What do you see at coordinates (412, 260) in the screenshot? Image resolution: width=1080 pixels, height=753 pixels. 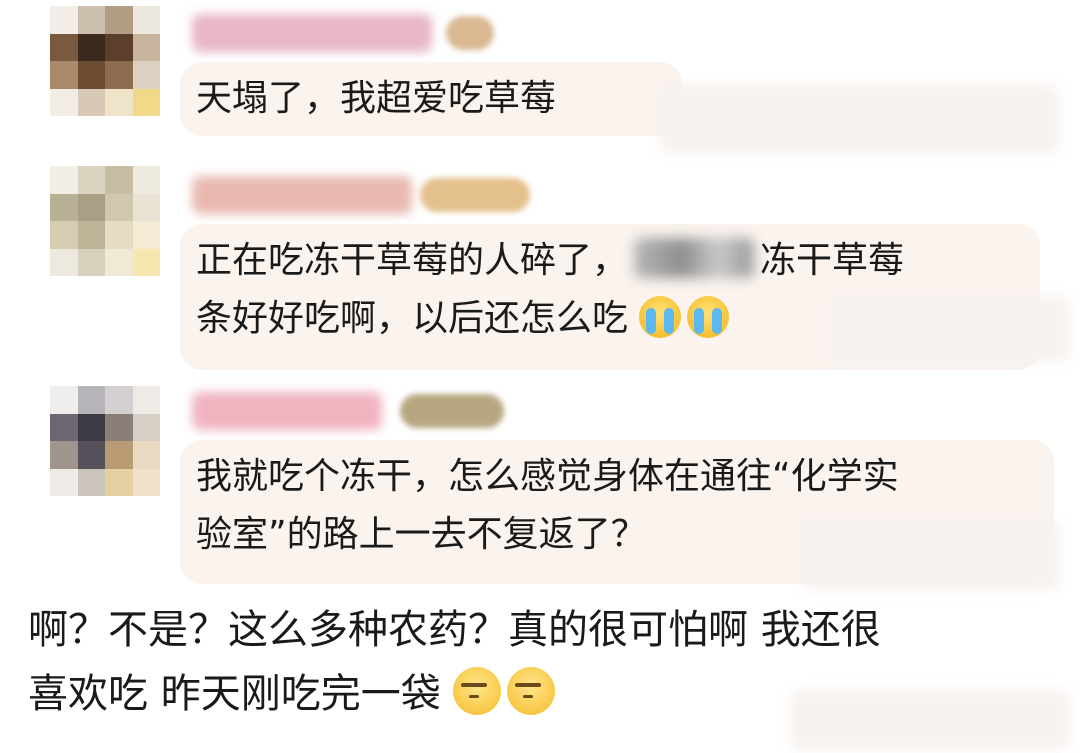 I see `comment-text: 正在吃冻干草莓的人碎了，` at bounding box center [412, 260].